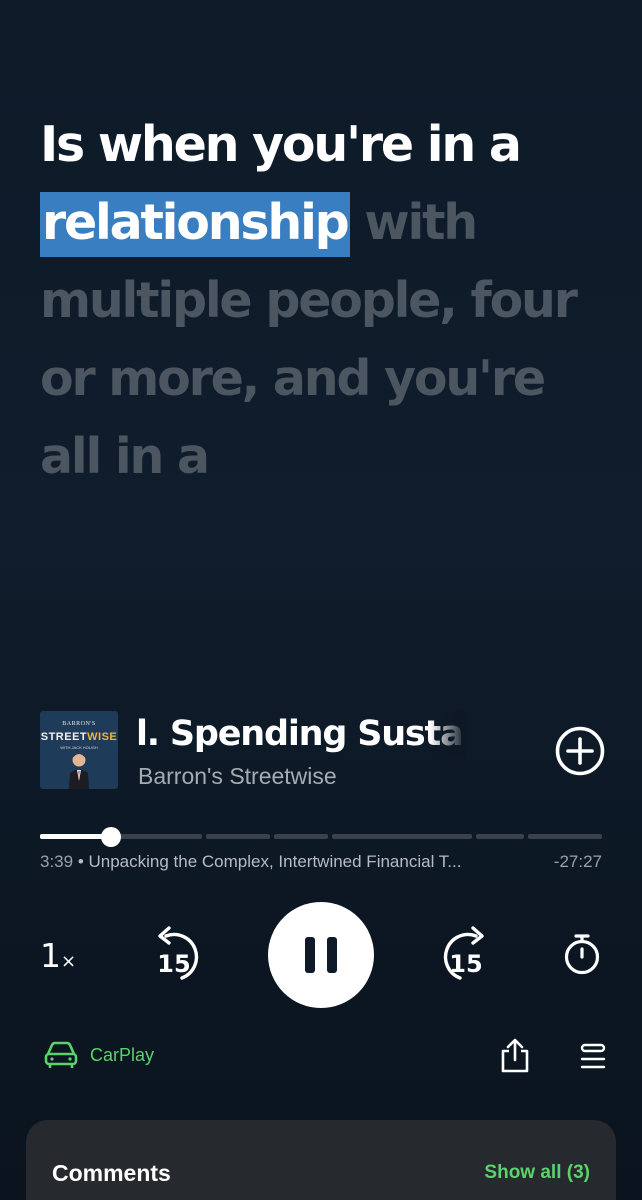  I want to click on transcript-spoken: Is when you're in a, so click(281, 144).